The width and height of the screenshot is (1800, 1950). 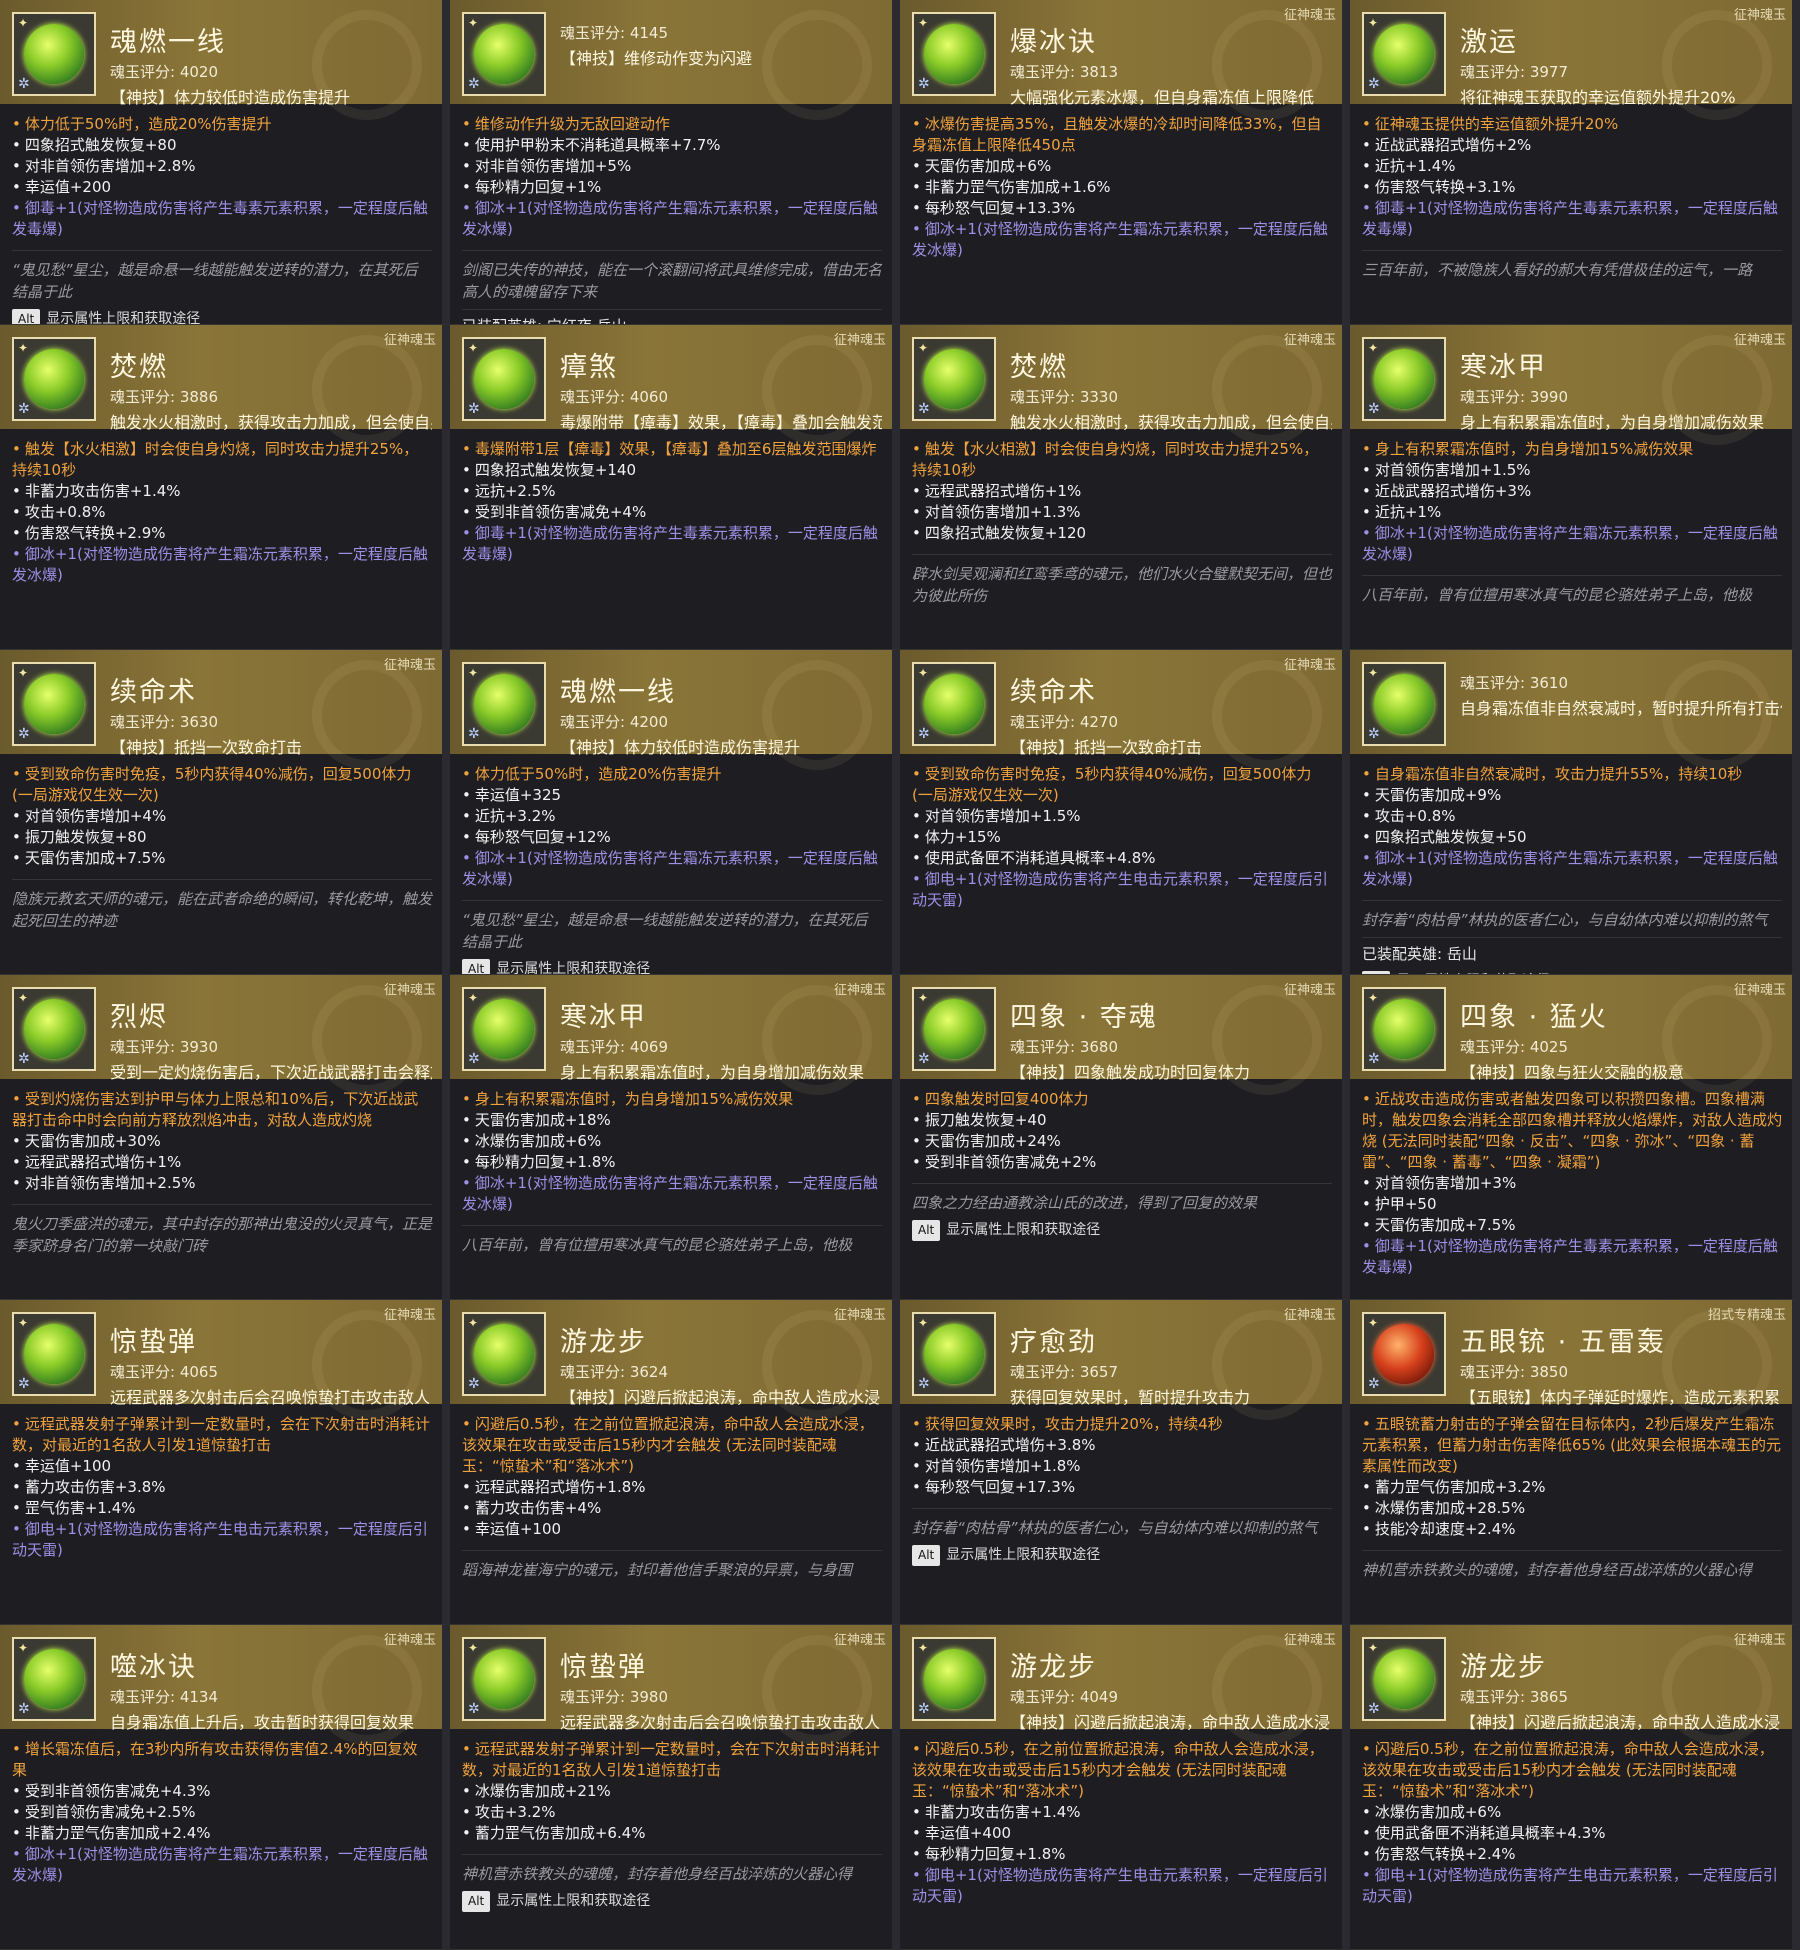 What do you see at coordinates (603, 1342) in the screenshot?
I see `jade-name: 游龙步` at bounding box center [603, 1342].